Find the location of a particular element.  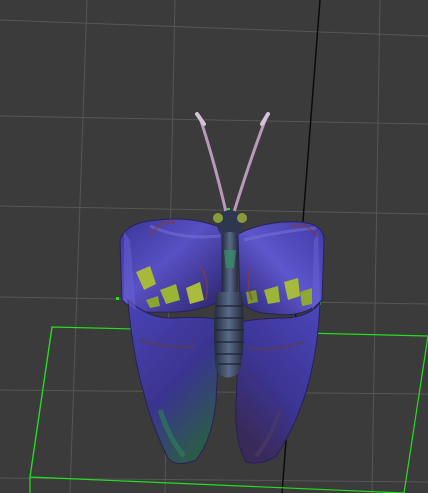

selection-handle-left is located at coordinates (117, 298).